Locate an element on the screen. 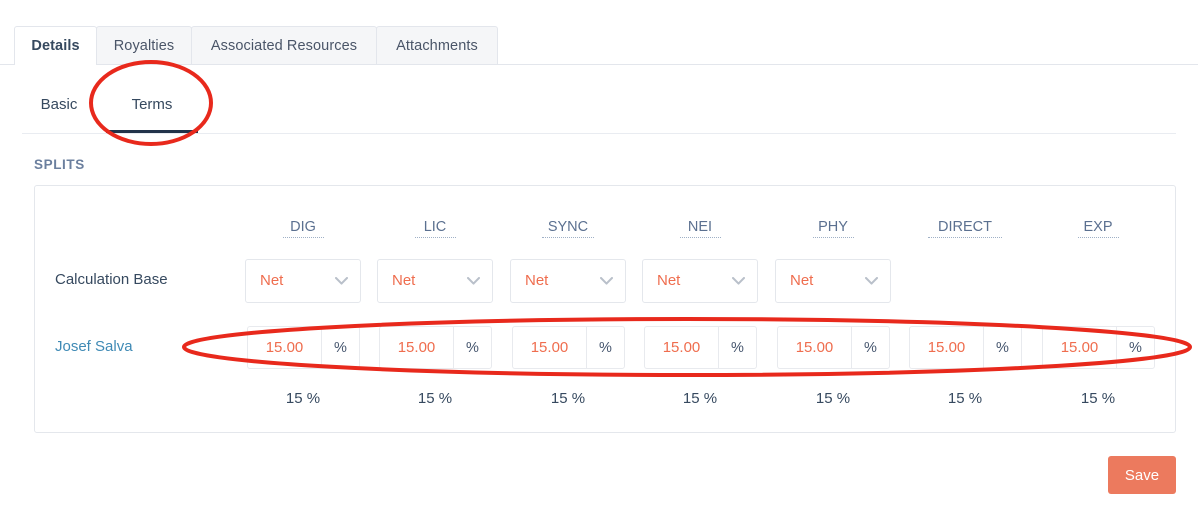 This screenshot has width=1198, height=517. subtab-terms-label: Terms is located at coordinates (152, 104).